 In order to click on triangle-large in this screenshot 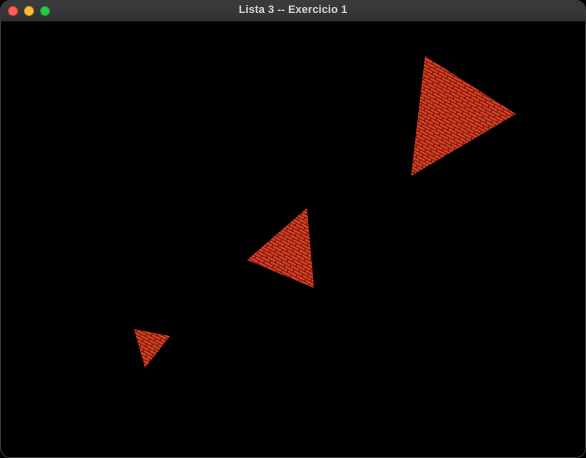, I will do `click(463, 116)`.